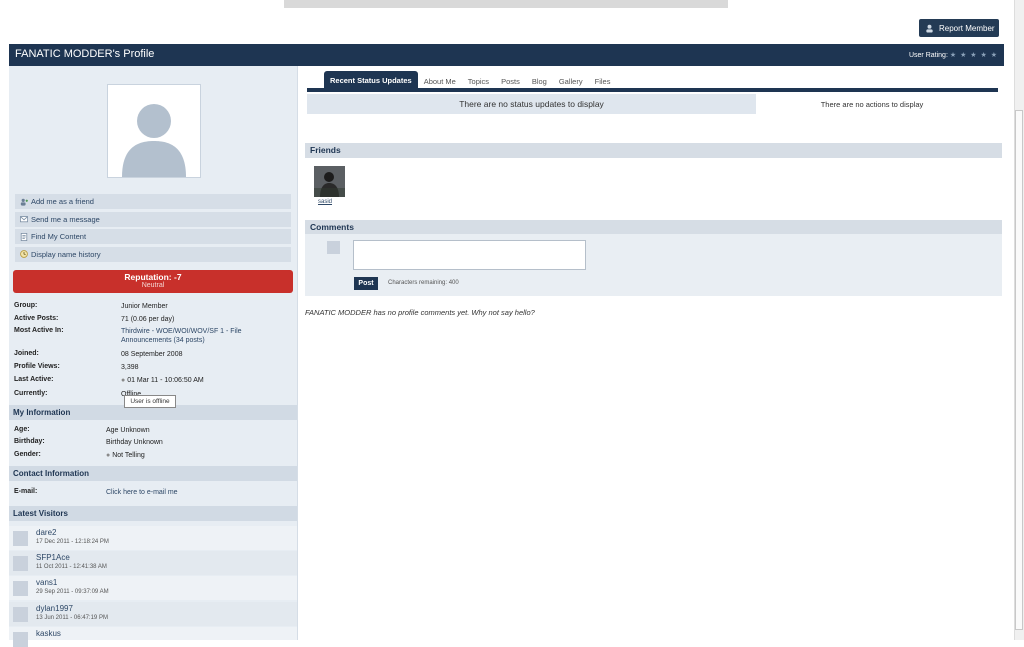 The image size is (1024, 647). What do you see at coordinates (153, 513) in the screenshot?
I see `latest-visitors-header: Latest Visitors` at bounding box center [153, 513].